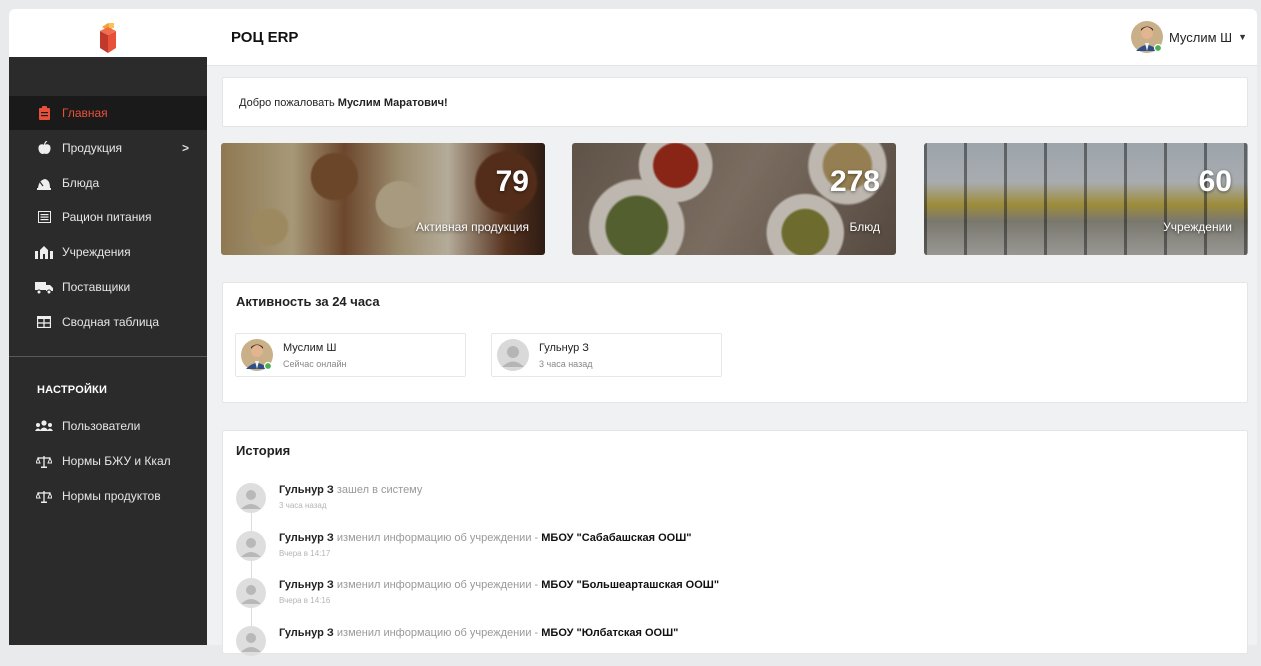  Describe the element at coordinates (315, 364) in the screenshot. I see `activity-user-status: Сейчас онлайн` at that location.